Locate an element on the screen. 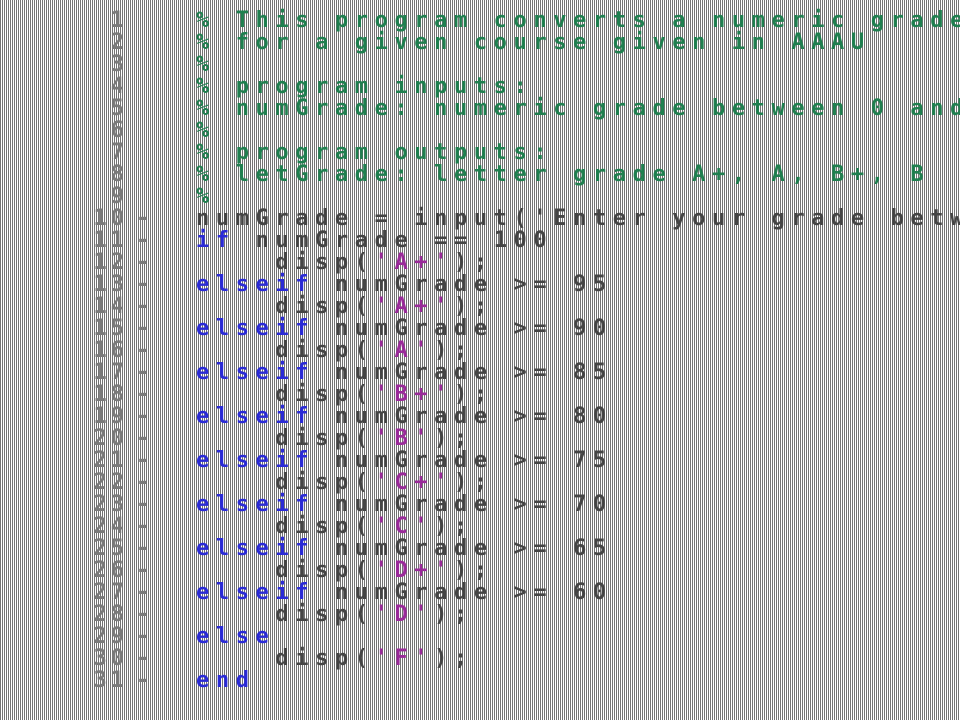  line-number: 14 is located at coordinates (110, 306).